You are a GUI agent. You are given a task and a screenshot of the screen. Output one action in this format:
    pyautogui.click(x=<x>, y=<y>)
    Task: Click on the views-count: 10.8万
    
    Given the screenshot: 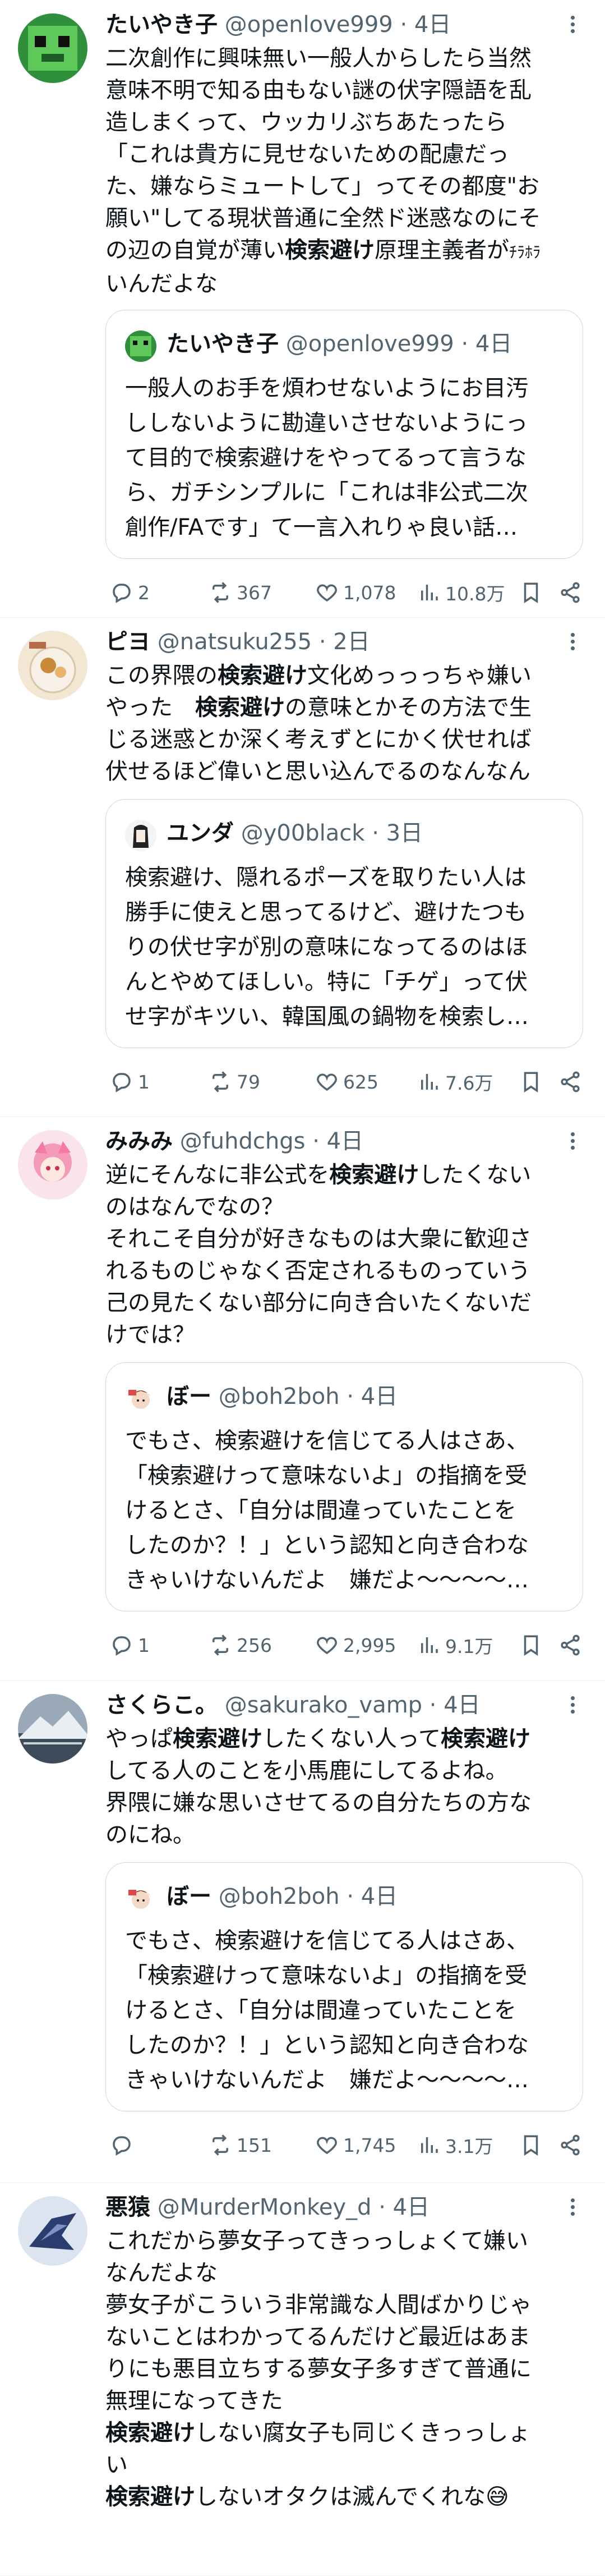 What is the action you would take?
    pyautogui.click(x=475, y=594)
    